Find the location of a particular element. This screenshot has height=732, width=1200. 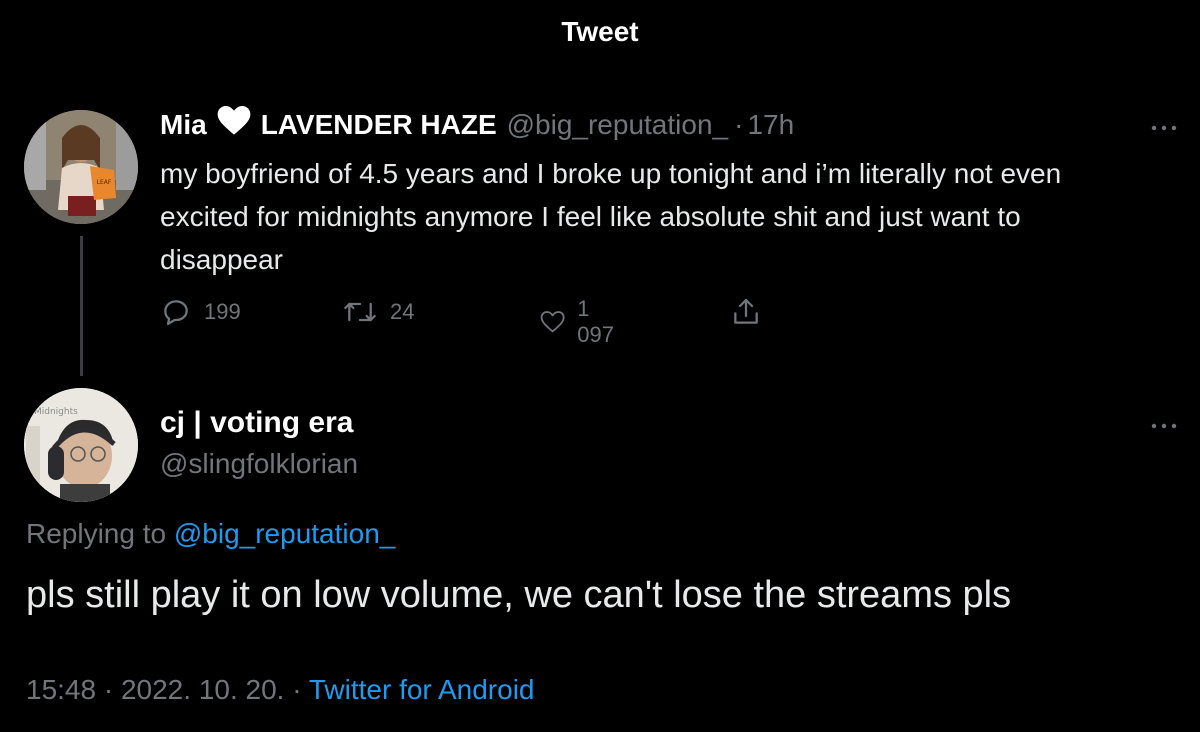

tweet-timestamp: 15:48 is located at coordinates (61, 689).